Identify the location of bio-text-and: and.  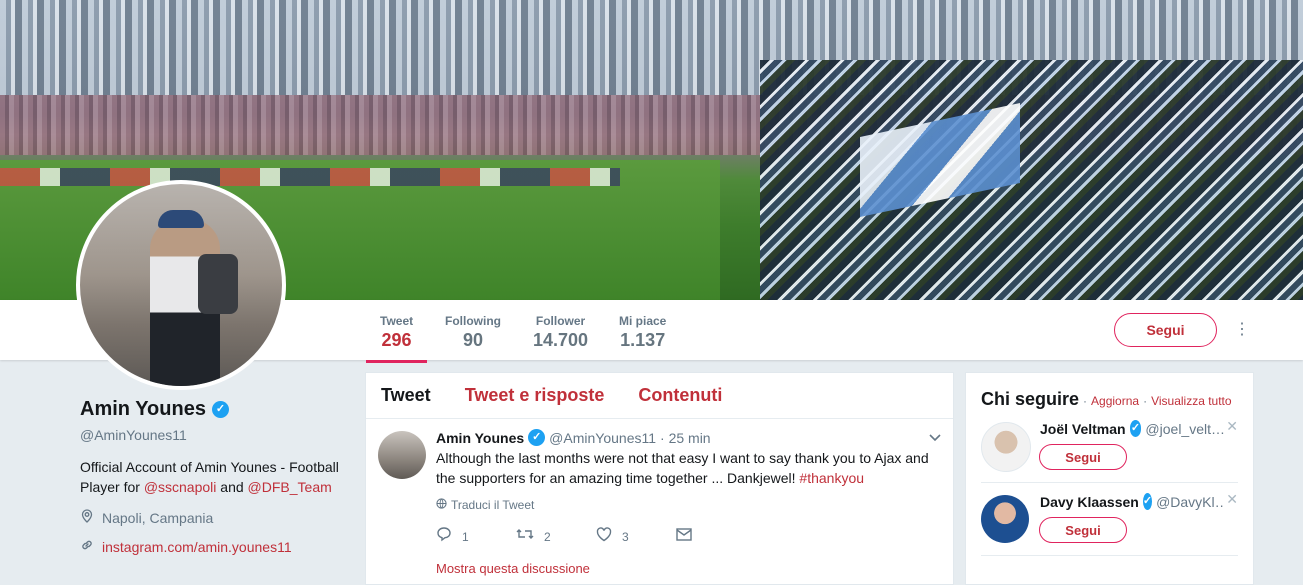
(232, 487).